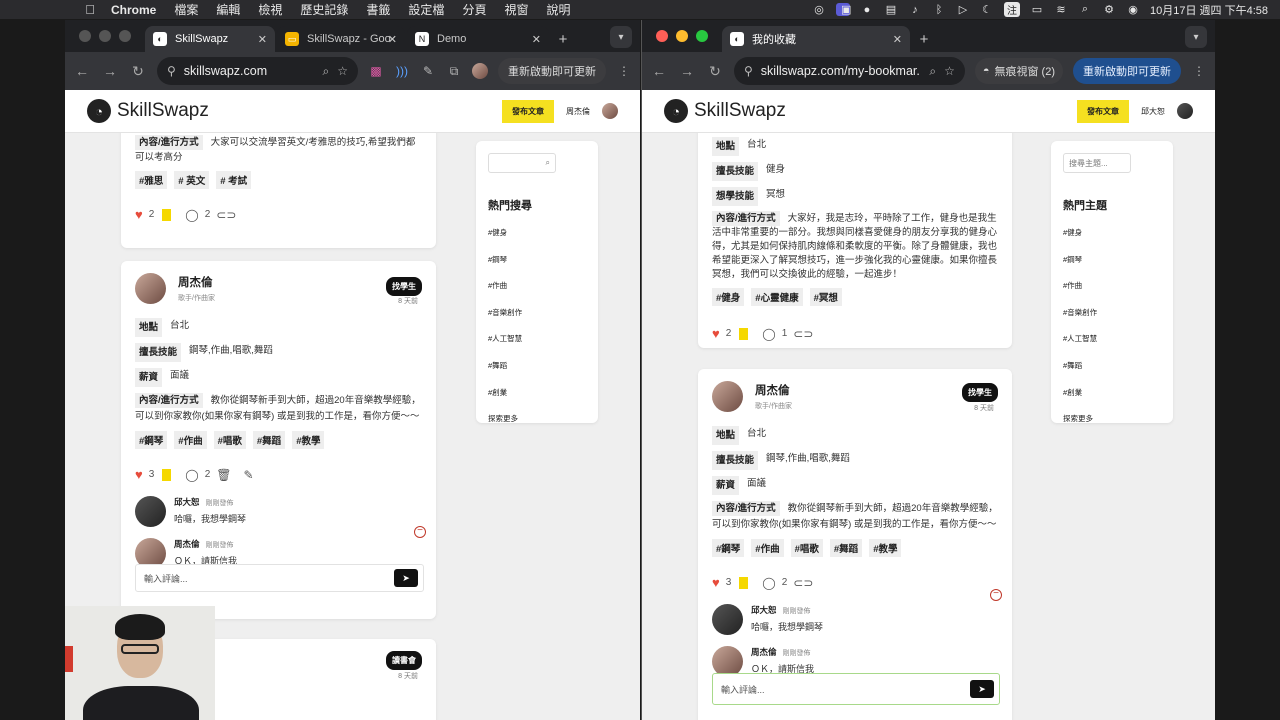 Image resolution: width=1280 pixels, height=720 pixels. Describe the element at coordinates (454, 71) in the screenshot. I see `extensions-puzzle-icon: ⧉` at that location.